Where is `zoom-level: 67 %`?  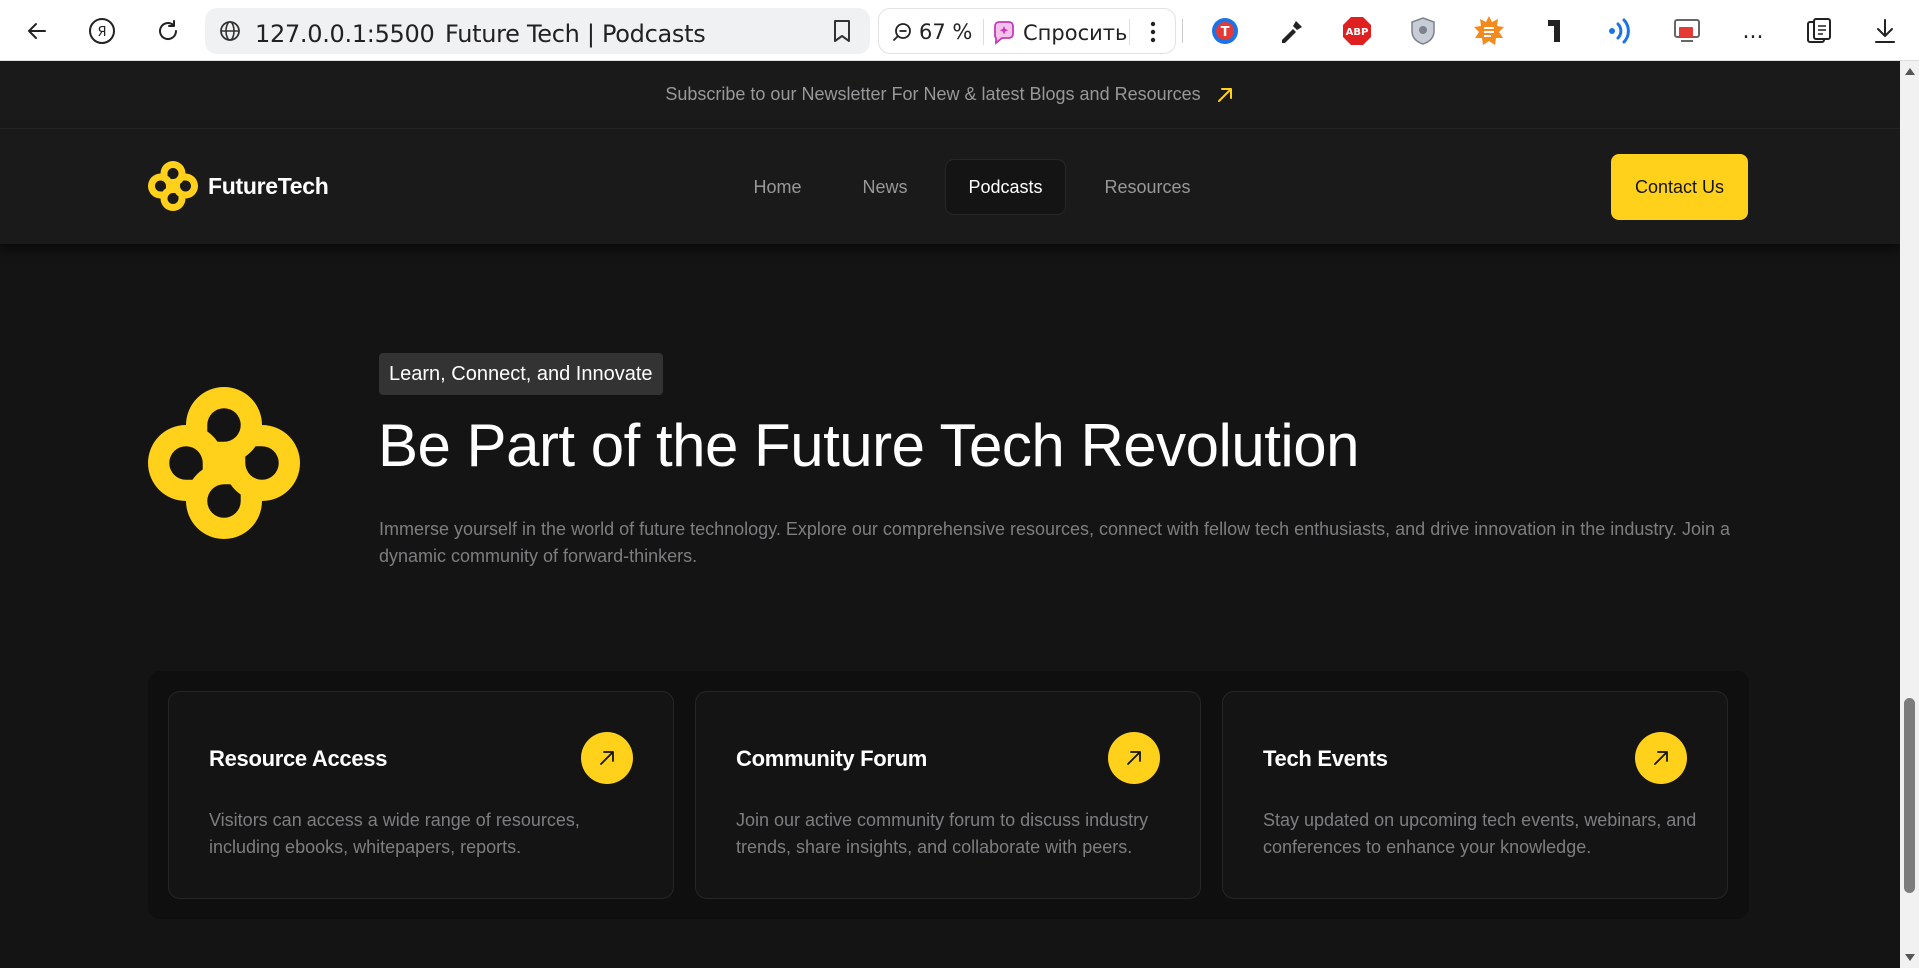 zoom-level: 67 % is located at coordinates (946, 32).